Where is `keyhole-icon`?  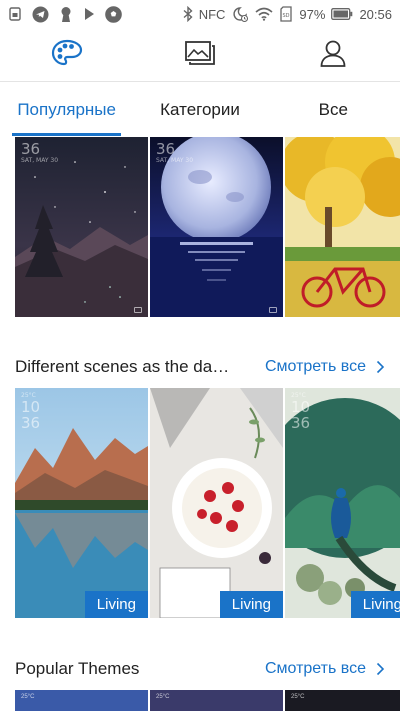
keyhole-icon is located at coordinates (66, 14).